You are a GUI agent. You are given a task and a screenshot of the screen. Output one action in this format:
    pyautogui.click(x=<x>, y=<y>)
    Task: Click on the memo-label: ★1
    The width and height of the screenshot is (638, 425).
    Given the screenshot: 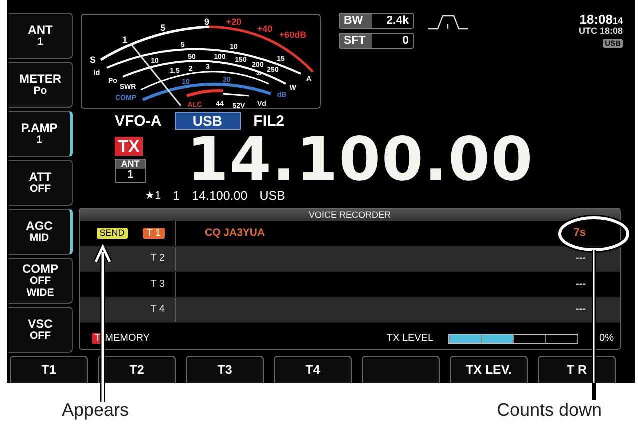 What is the action you would take?
    pyautogui.click(x=153, y=196)
    